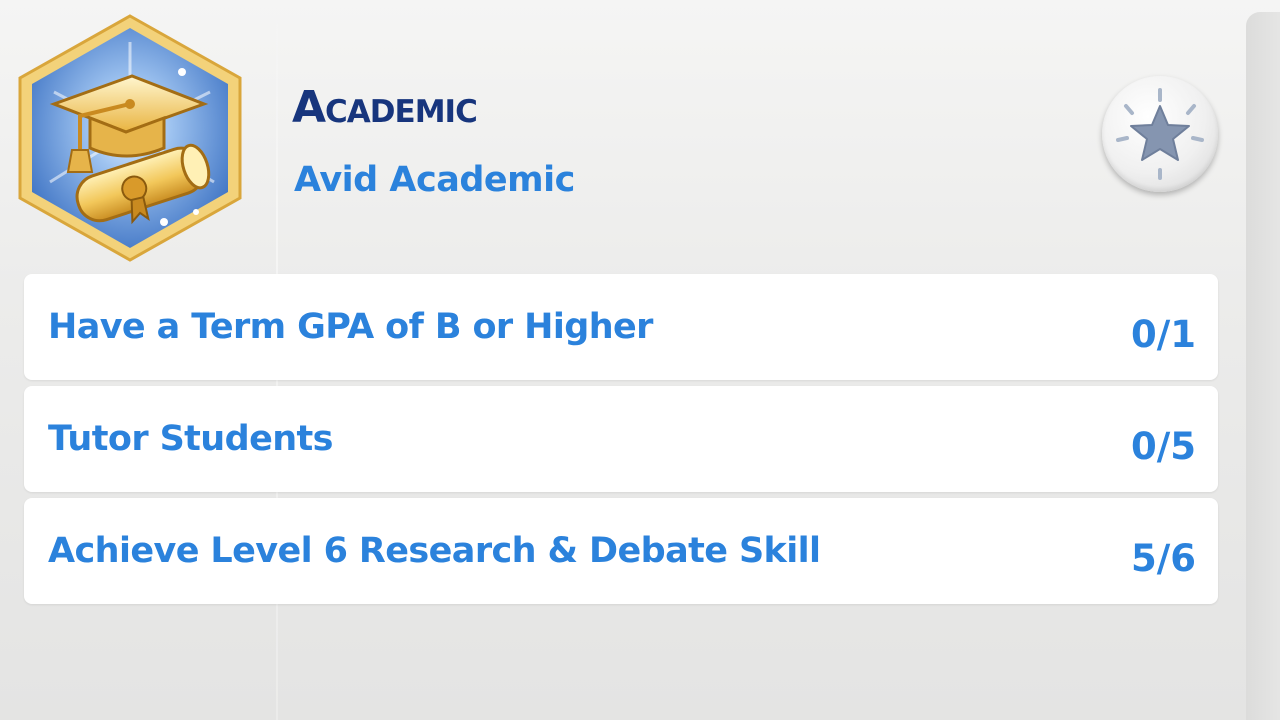 This screenshot has height=720, width=1280. I want to click on aspiration-name: Avid Academic, so click(434, 180).